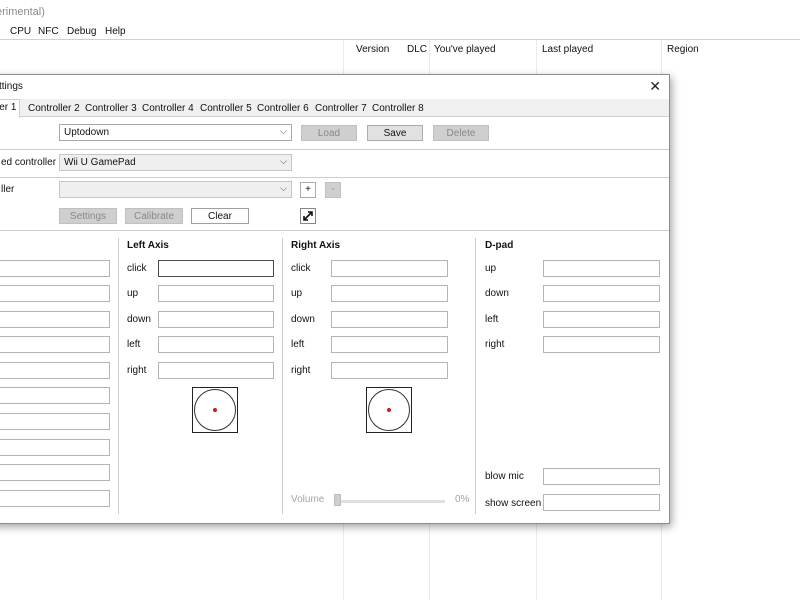 The height and width of the screenshot is (600, 800). I want to click on left-axis-right-label: right, so click(137, 370).